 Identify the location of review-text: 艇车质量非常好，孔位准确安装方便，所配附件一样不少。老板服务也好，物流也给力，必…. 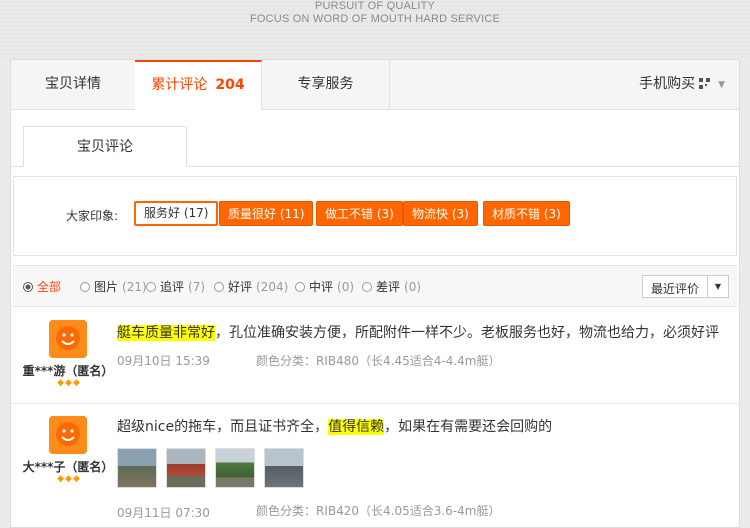
(418, 332).